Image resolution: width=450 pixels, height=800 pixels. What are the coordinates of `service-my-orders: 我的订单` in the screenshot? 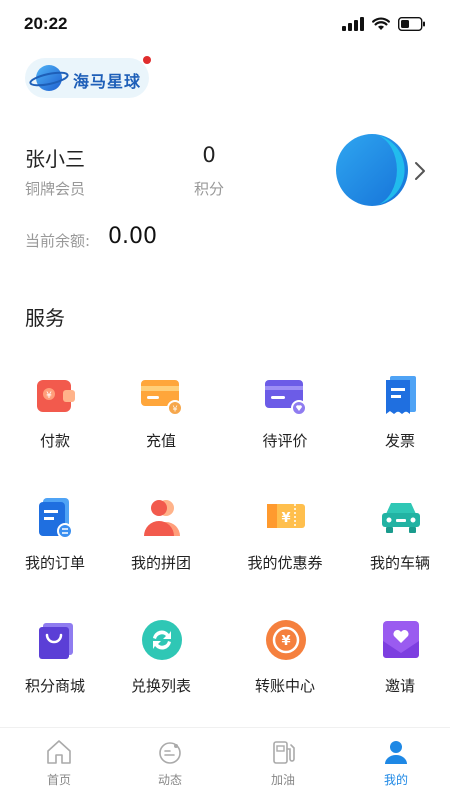 It's located at (55, 544).